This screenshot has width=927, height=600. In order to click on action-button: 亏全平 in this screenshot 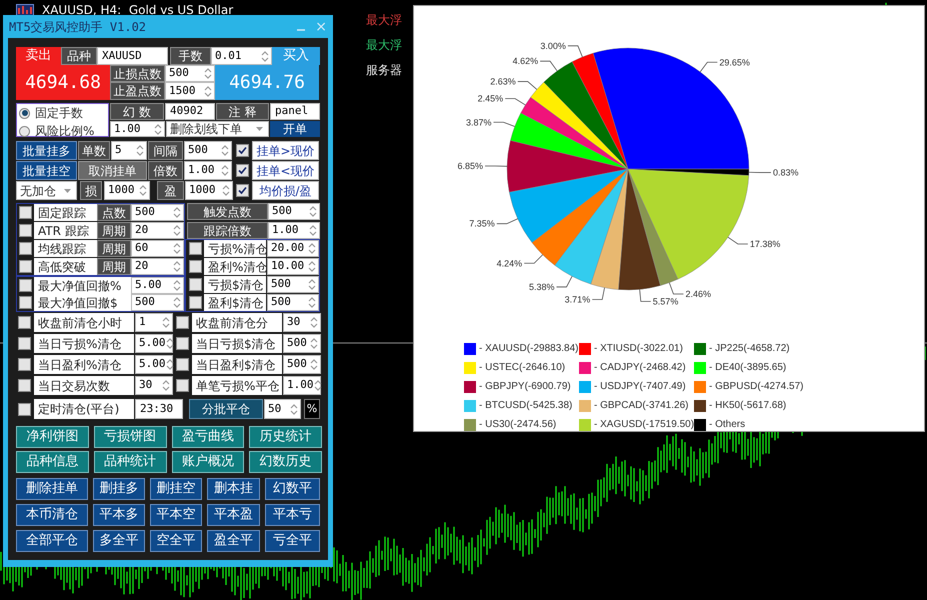, I will do `click(292, 541)`.